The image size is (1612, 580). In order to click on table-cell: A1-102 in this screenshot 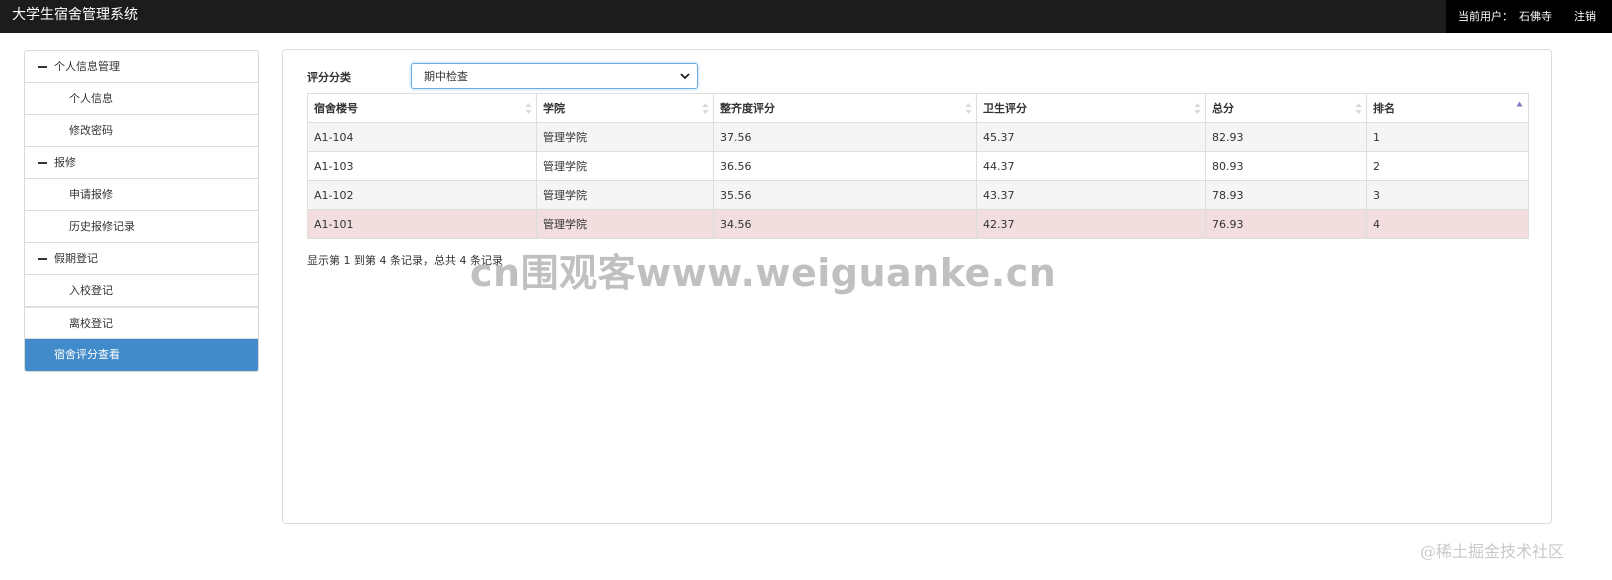, I will do `click(422, 195)`.